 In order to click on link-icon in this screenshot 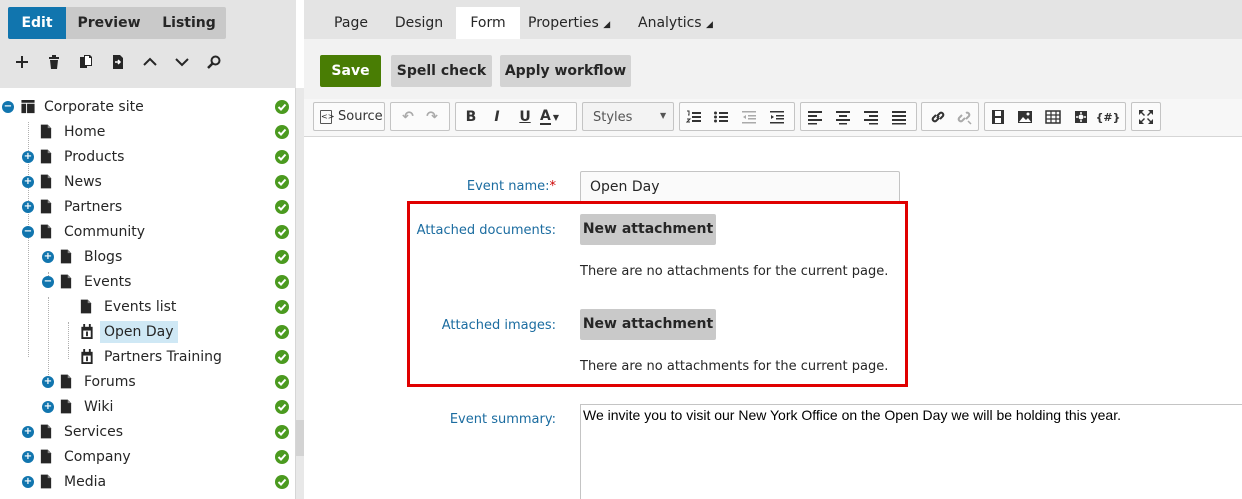, I will do `click(938, 117)`.